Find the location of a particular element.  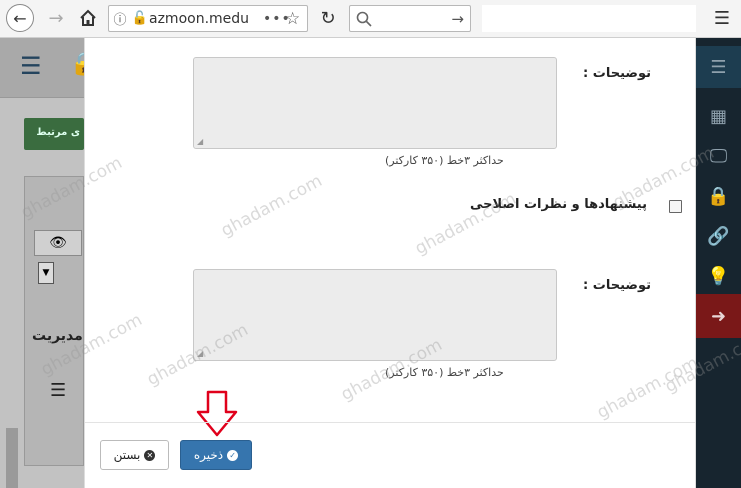

arrow-left-icon: ← is located at coordinates (20, 18).